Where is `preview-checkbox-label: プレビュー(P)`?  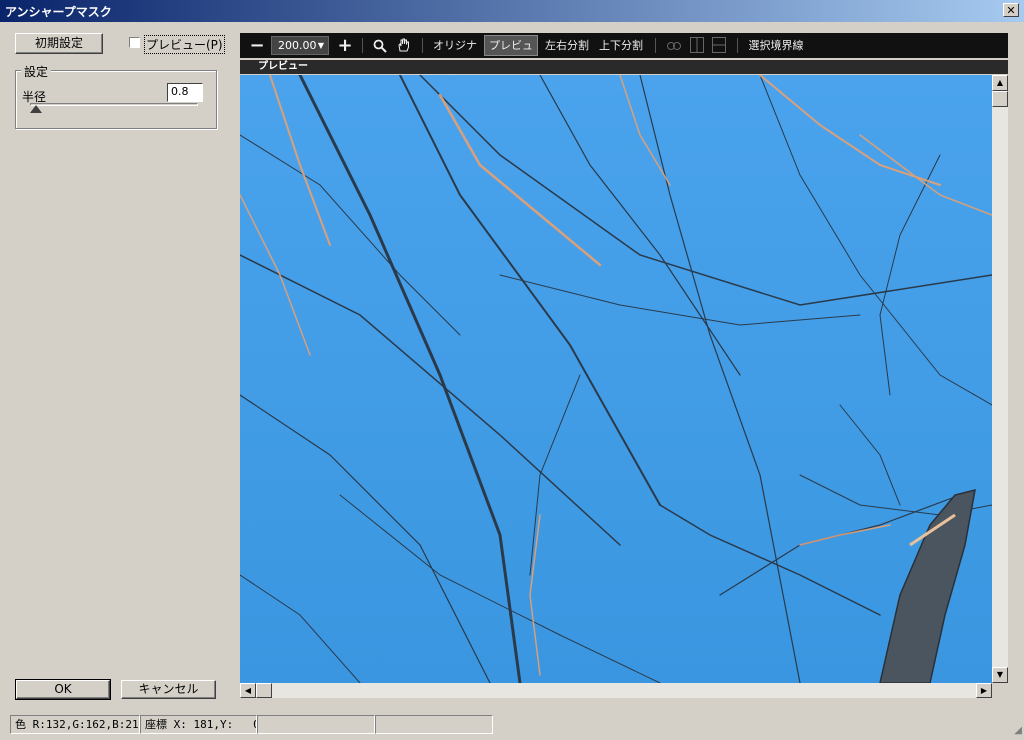 preview-checkbox-label: プレビュー(P) is located at coordinates (184, 44).